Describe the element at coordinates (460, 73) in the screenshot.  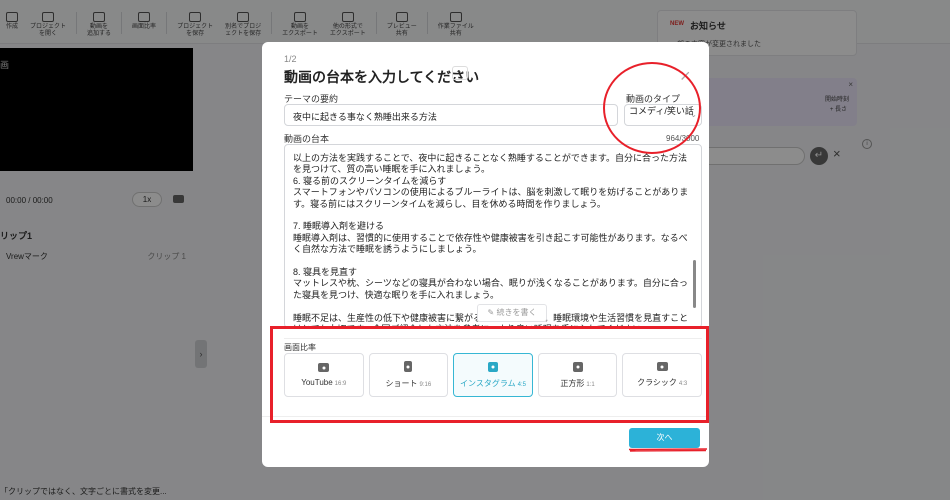
I see `more-options-button: ···` at that location.